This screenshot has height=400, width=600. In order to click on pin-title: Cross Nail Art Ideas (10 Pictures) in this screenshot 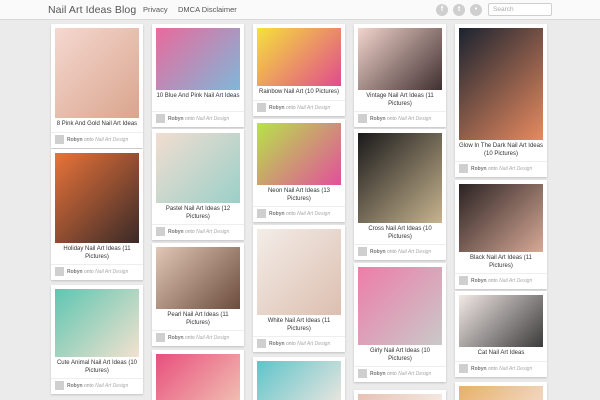, I will do `click(400, 233)`.